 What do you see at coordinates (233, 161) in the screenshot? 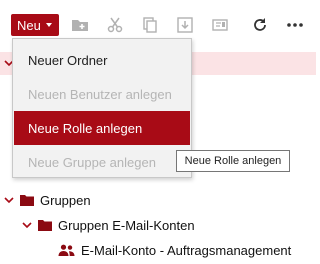
I see `tooltip: Neue Rolle anlegen` at bounding box center [233, 161].